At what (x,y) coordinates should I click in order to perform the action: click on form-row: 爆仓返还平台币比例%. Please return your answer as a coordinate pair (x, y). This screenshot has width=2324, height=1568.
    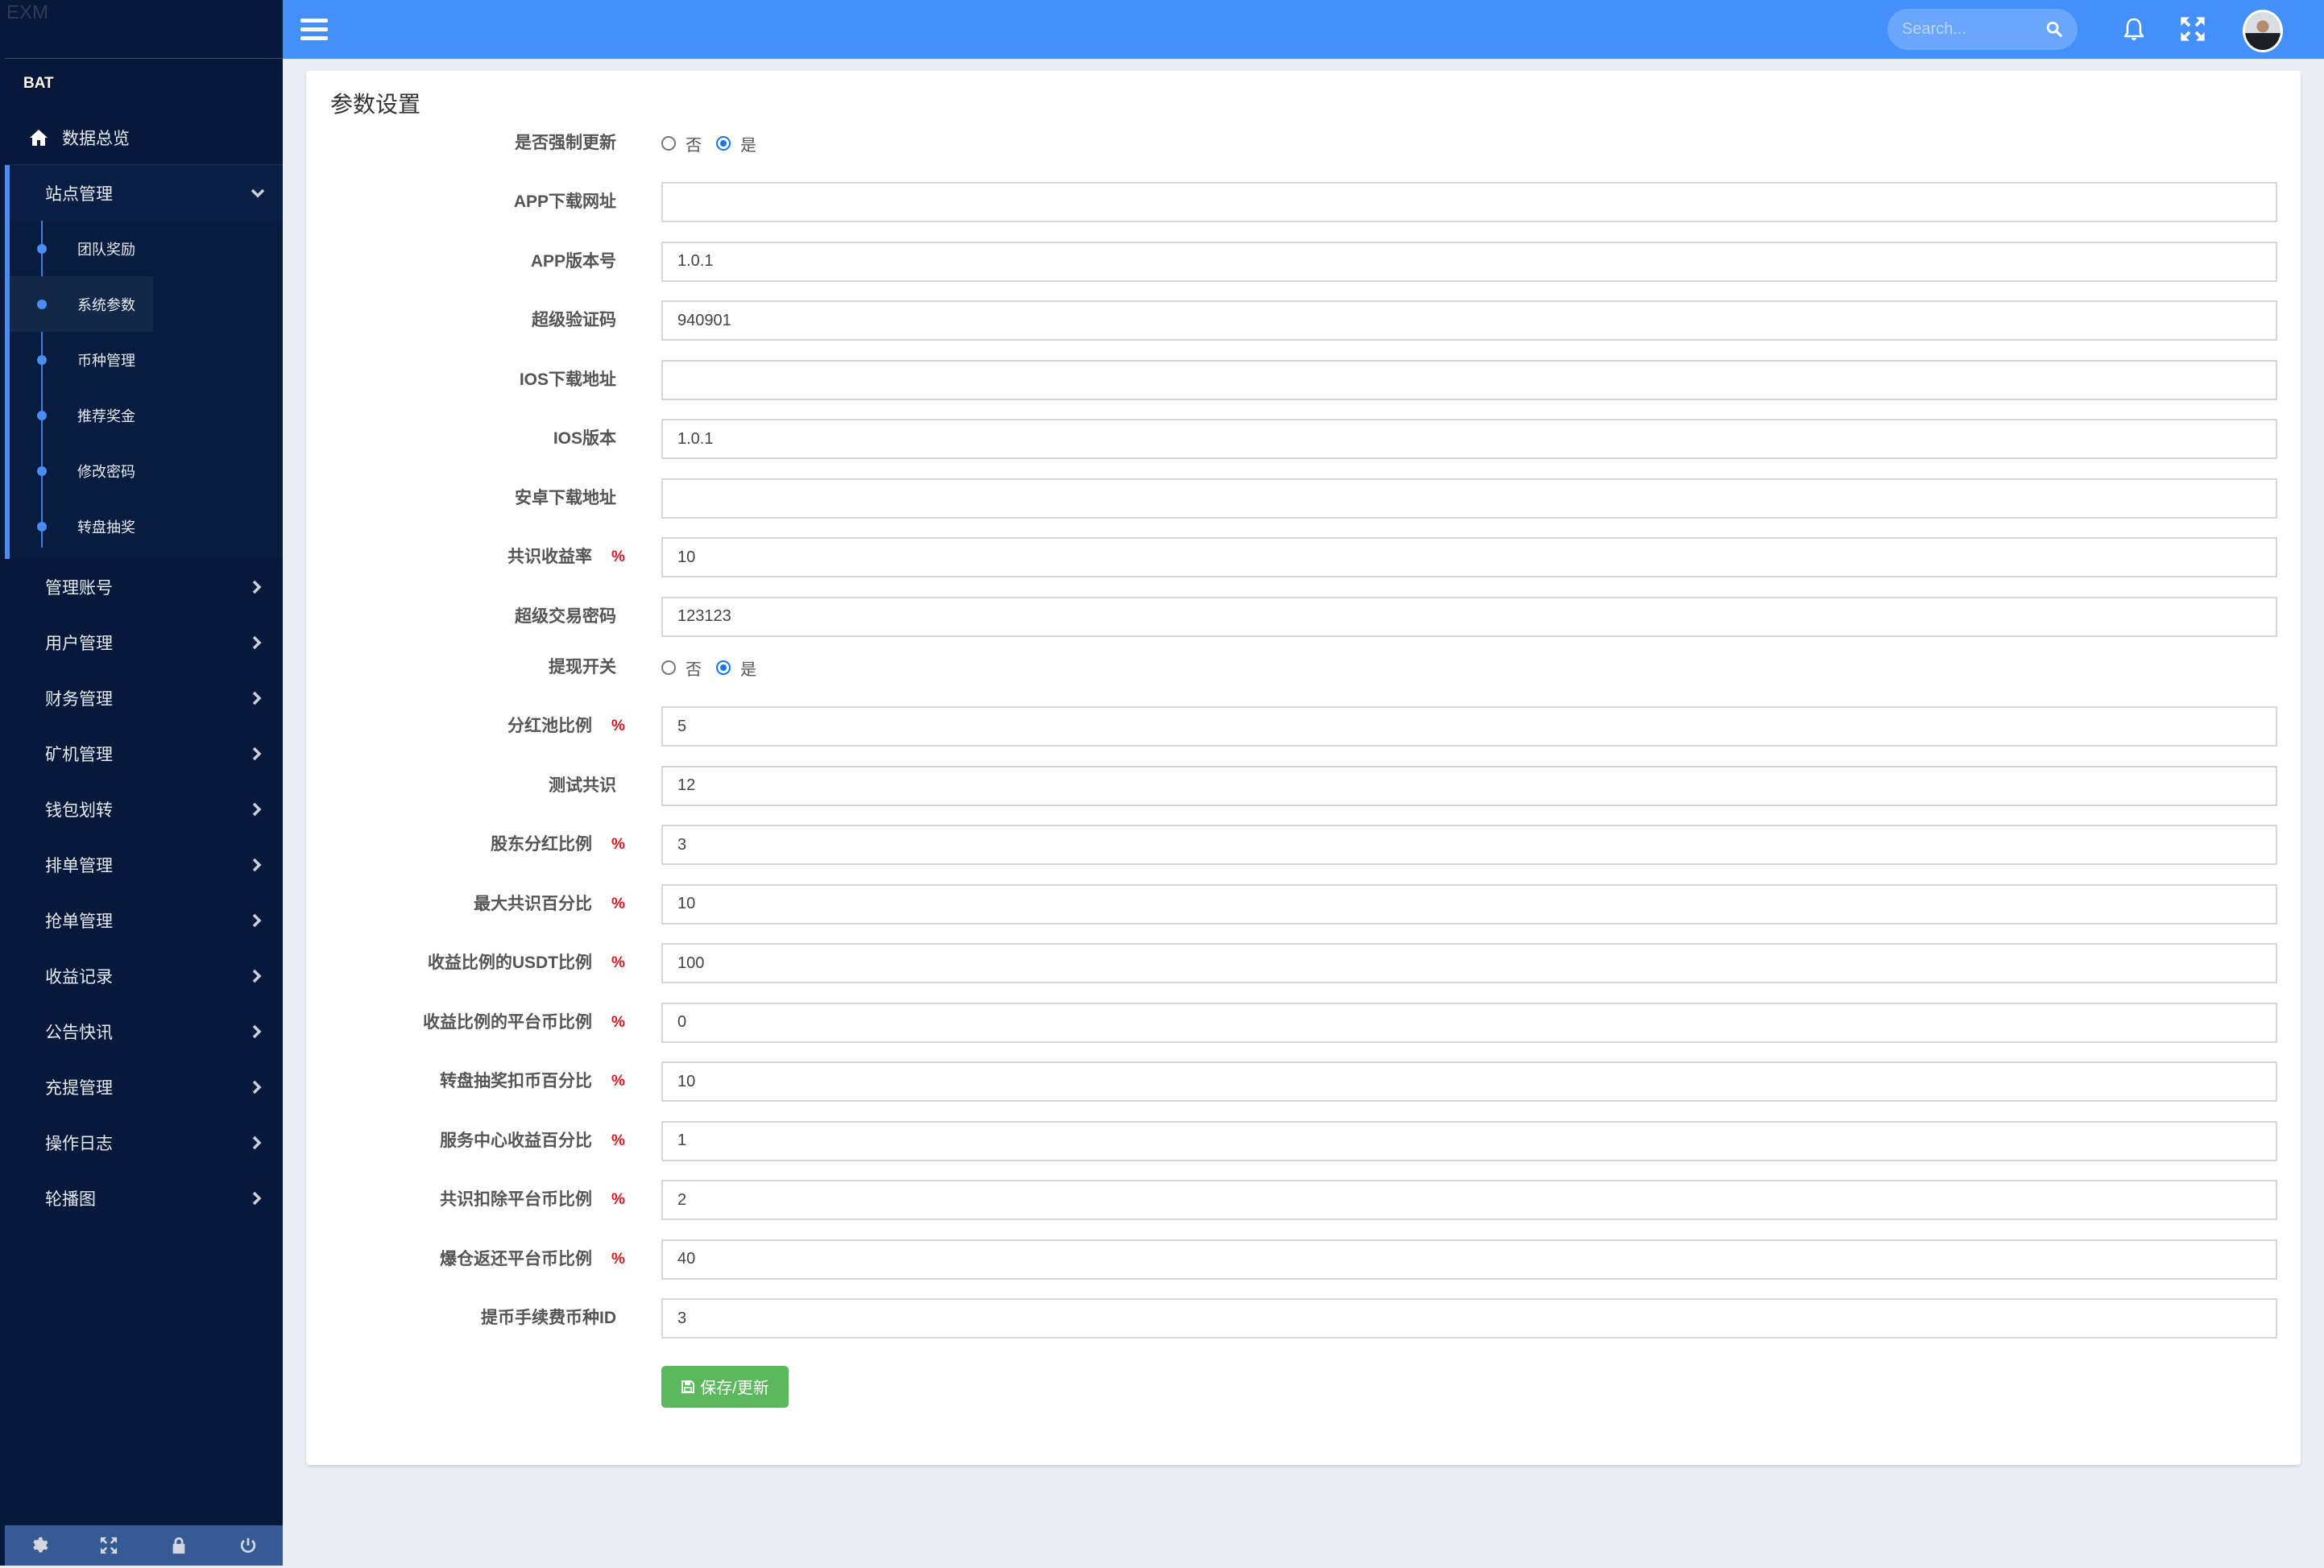
    Looking at the image, I should click on (1303, 1269).